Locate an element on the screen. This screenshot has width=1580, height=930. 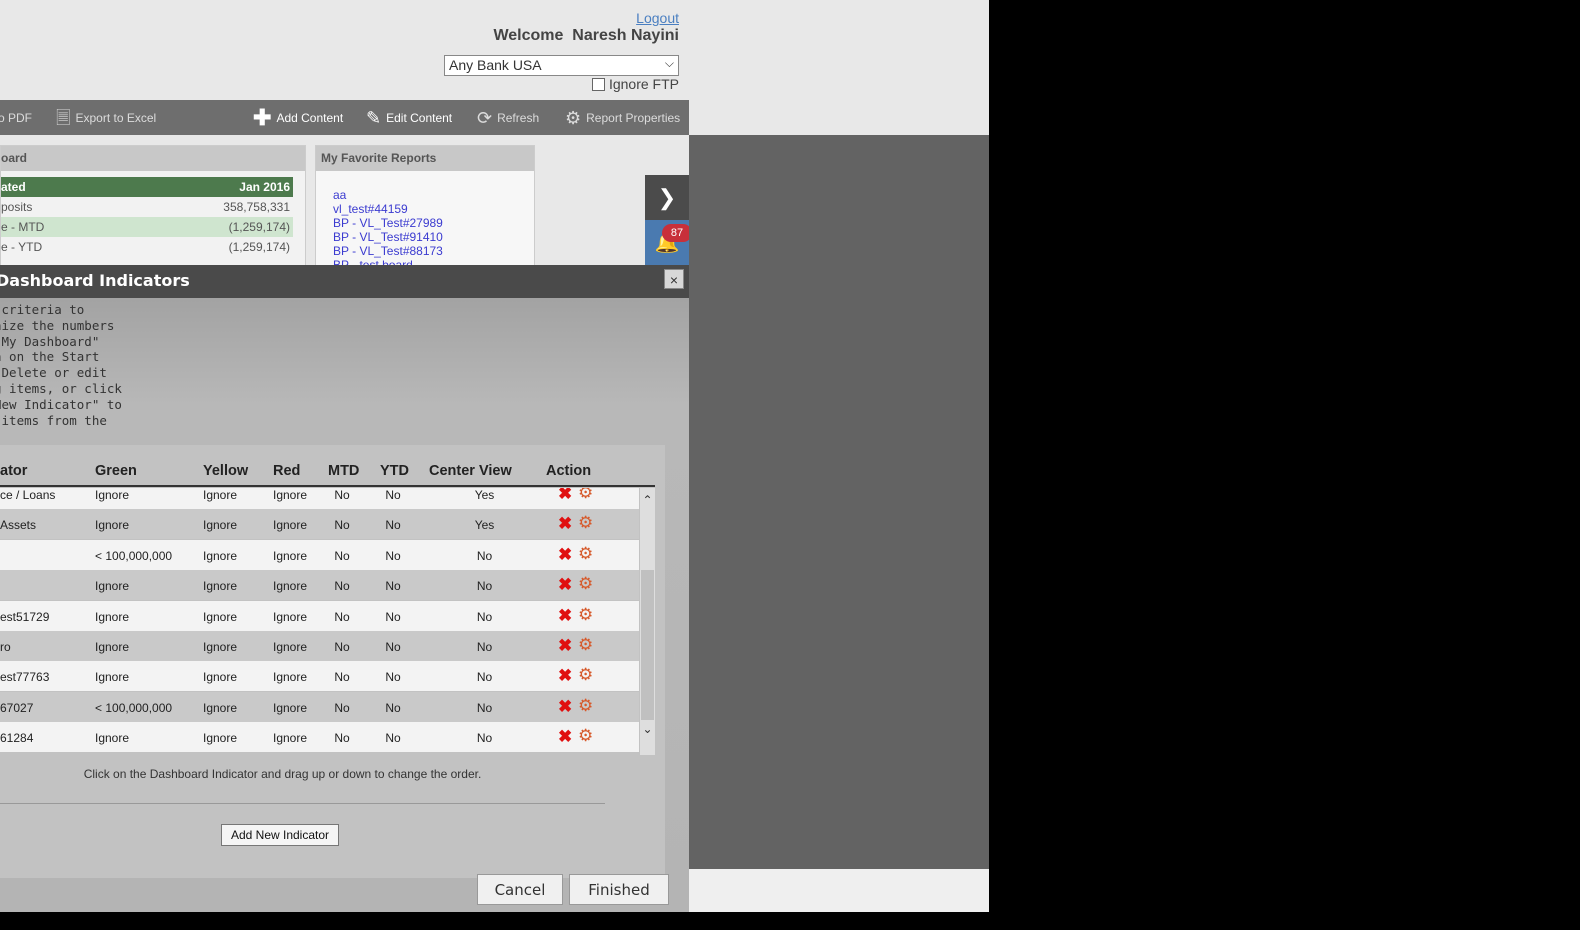
table-row: ro Ignore Ignore Ignore No No No ✖ ⚙ is located at coordinates (319, 646).